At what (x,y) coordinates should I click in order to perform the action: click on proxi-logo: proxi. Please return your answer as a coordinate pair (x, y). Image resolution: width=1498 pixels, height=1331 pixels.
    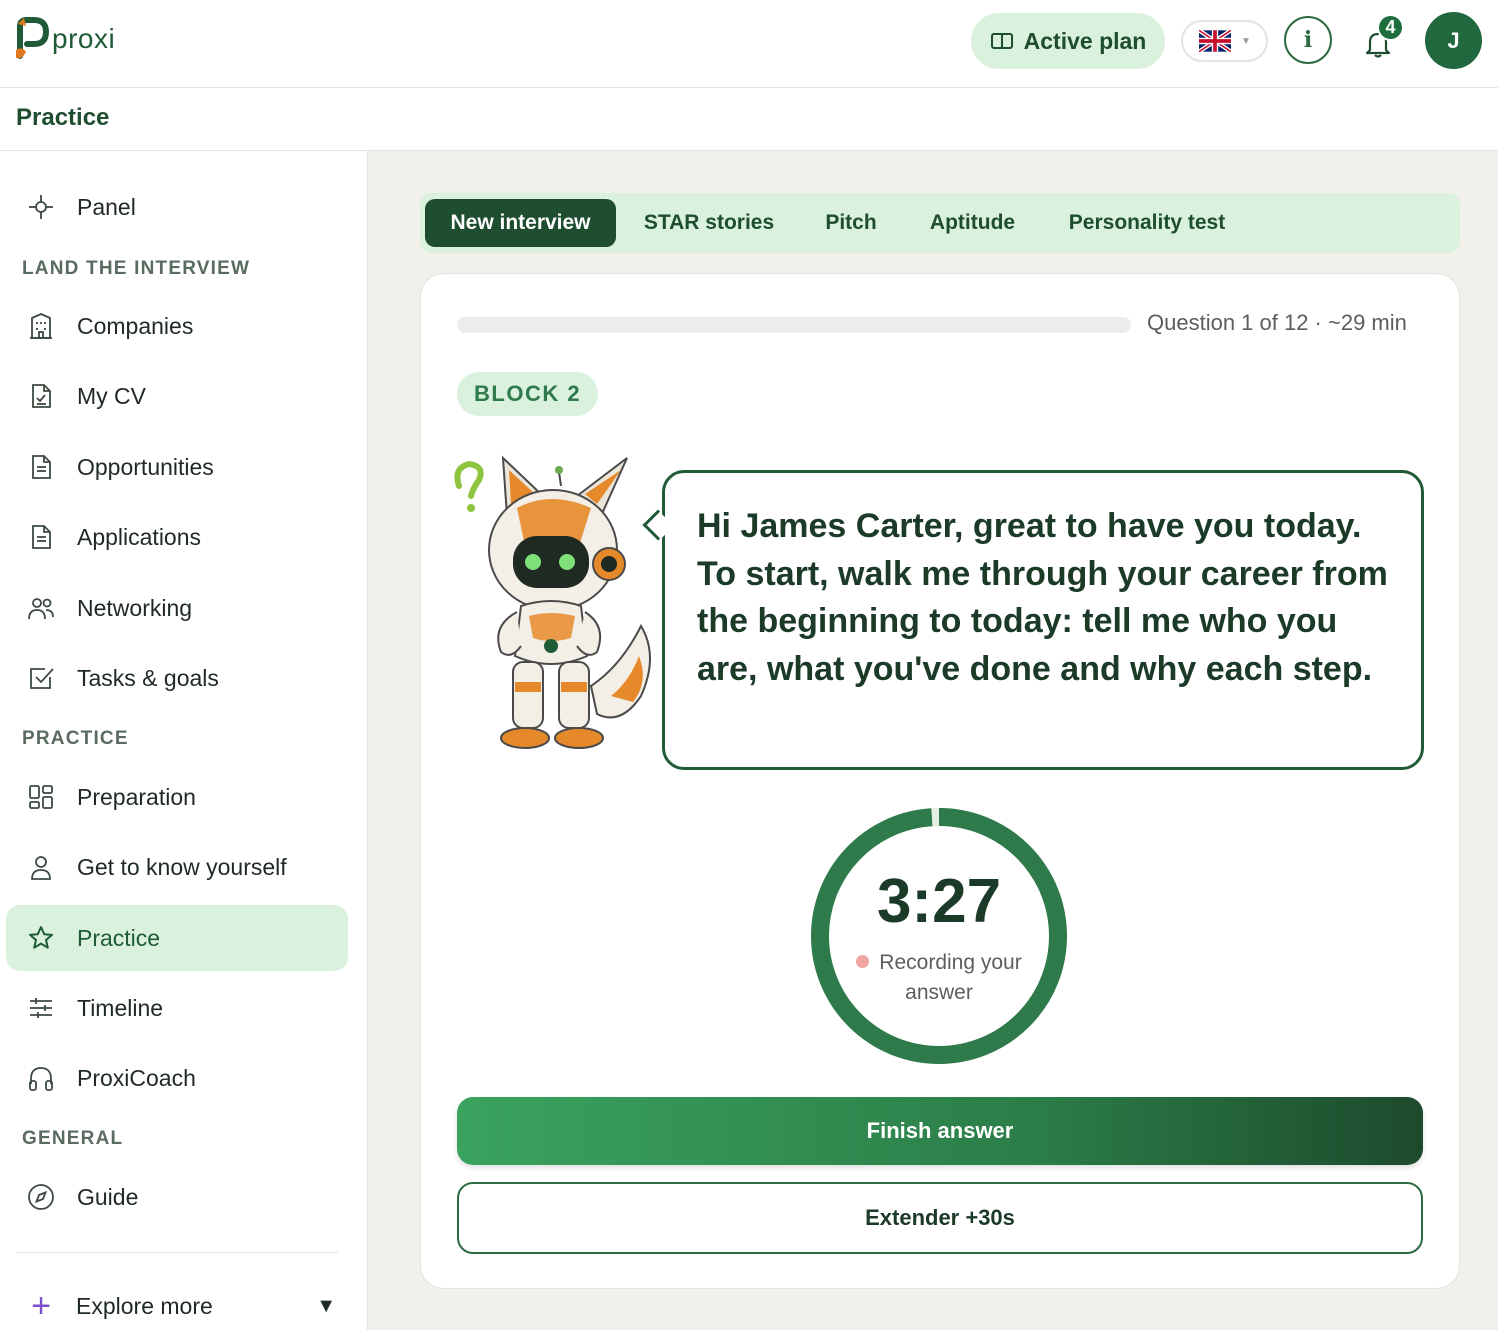
    Looking at the image, I should click on (64, 39).